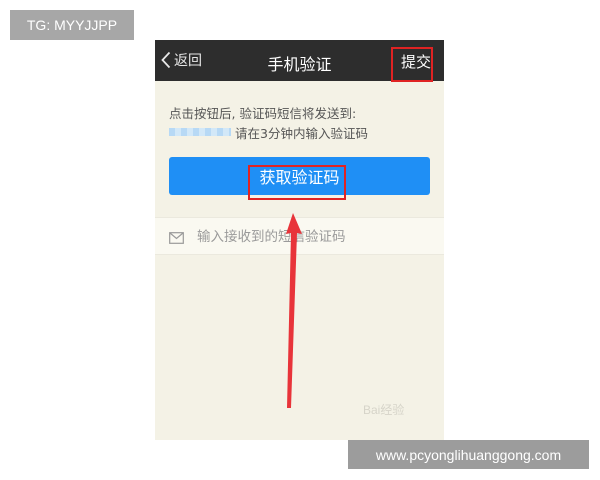  Describe the element at coordinates (412, 64) in the screenshot. I see `submit-highlight-box` at that location.